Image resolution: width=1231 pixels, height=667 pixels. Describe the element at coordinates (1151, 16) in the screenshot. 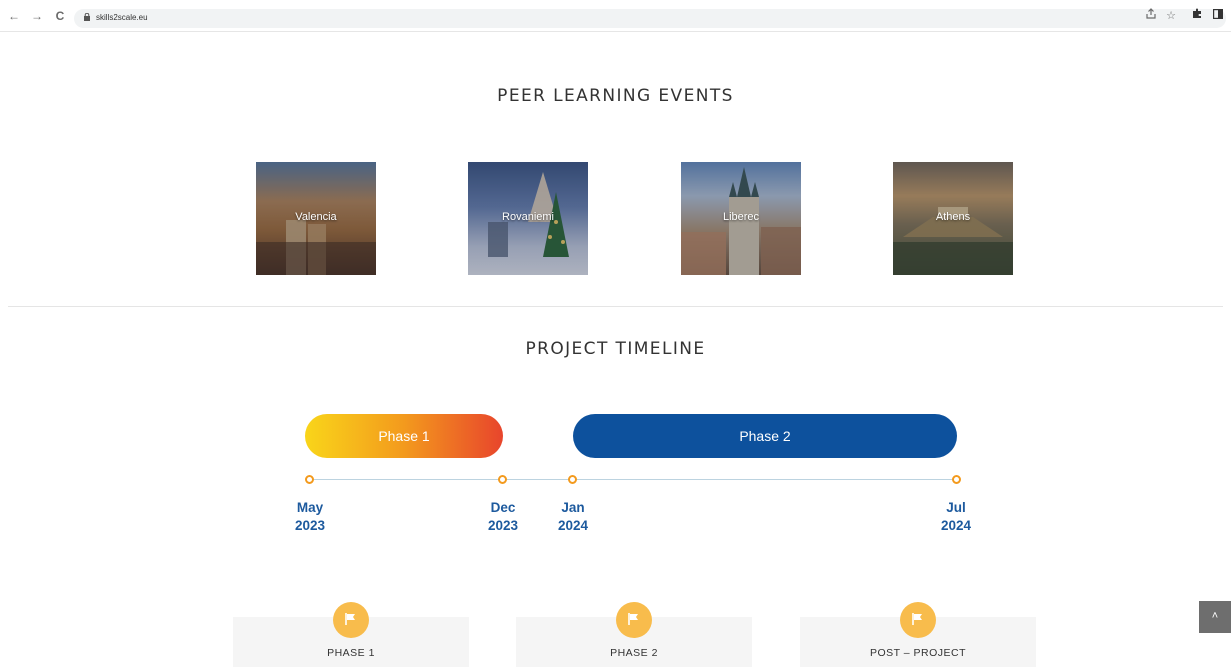

I see `share-icon` at that location.